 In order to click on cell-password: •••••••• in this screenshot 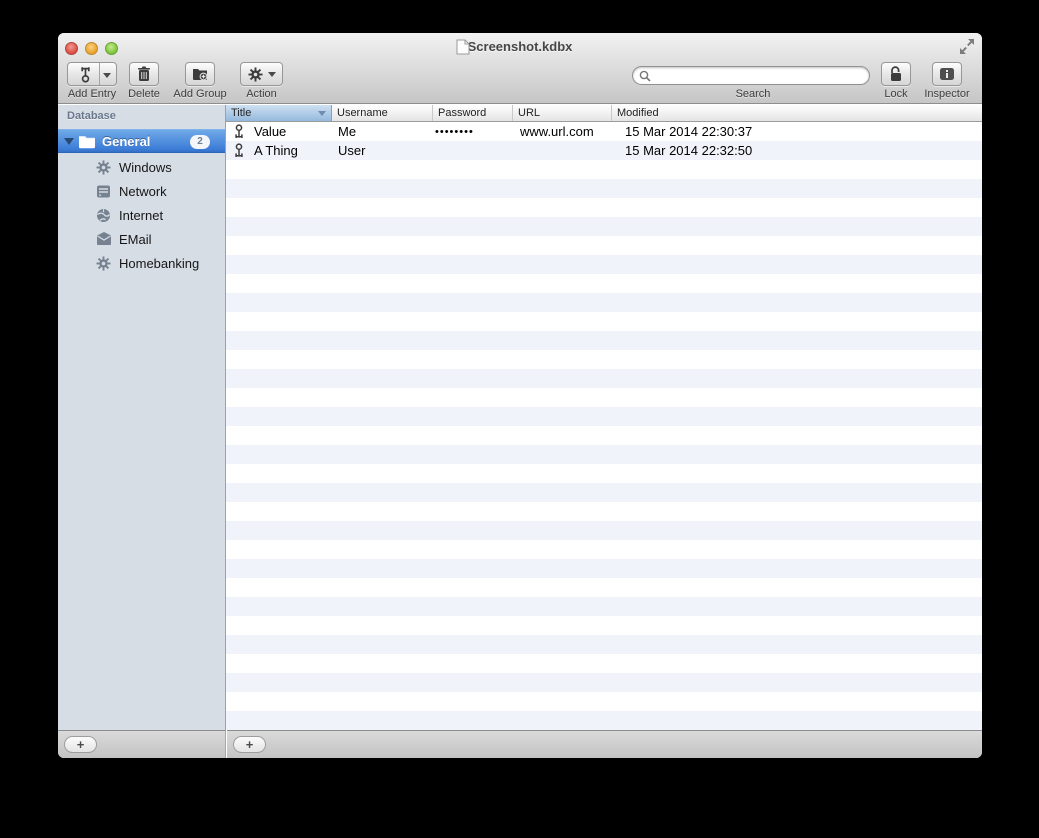, I will do `click(454, 132)`.